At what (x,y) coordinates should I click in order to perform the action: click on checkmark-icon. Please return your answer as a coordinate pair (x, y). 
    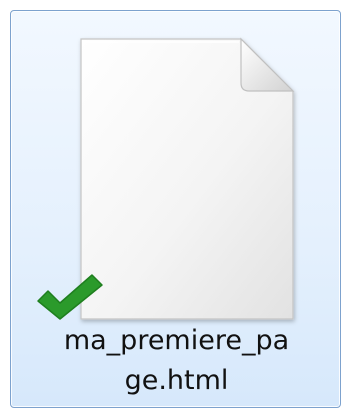
    Looking at the image, I should click on (70, 297).